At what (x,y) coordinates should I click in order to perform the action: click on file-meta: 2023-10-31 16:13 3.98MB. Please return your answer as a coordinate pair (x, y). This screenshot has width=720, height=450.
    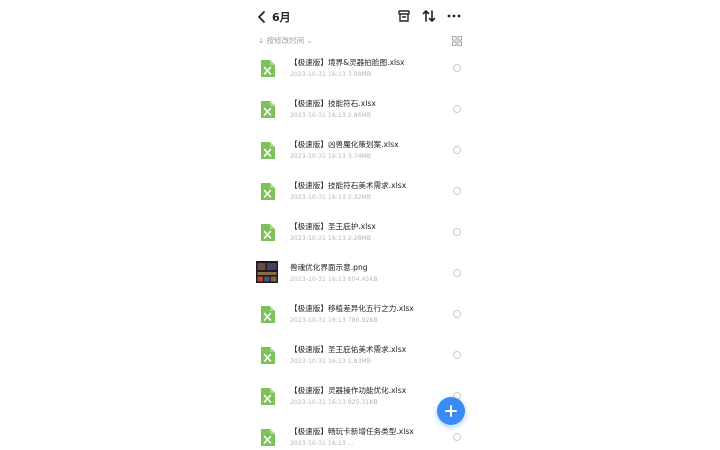
    Looking at the image, I should click on (331, 74).